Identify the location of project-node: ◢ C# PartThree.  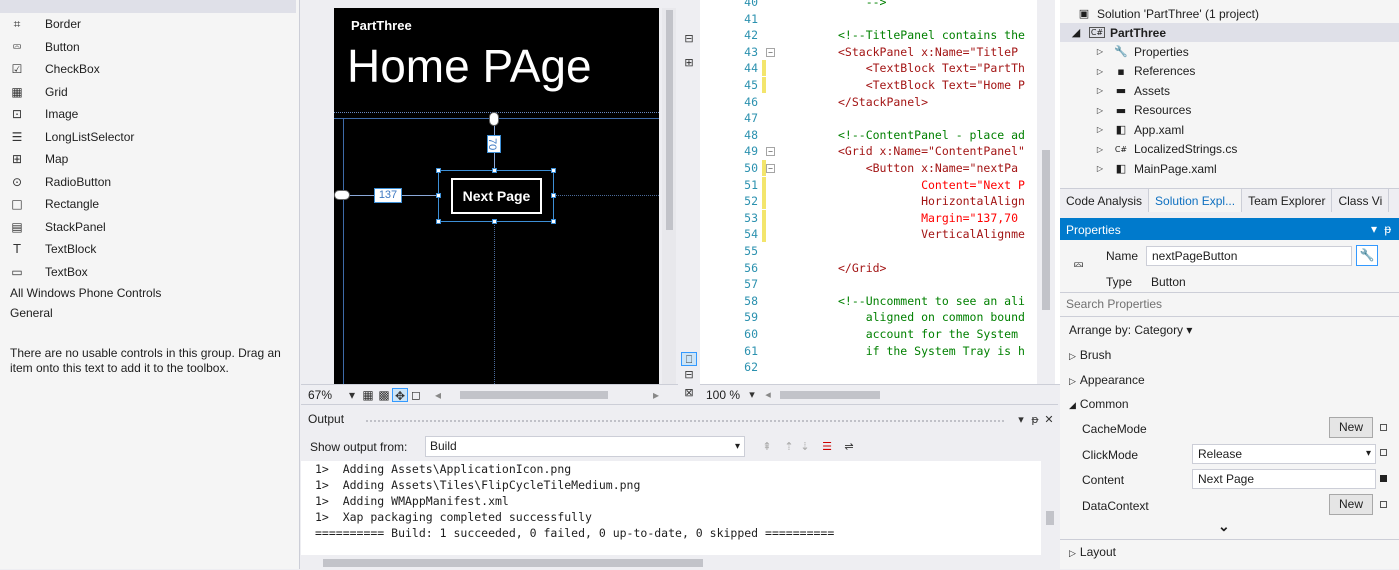
(1229, 32).